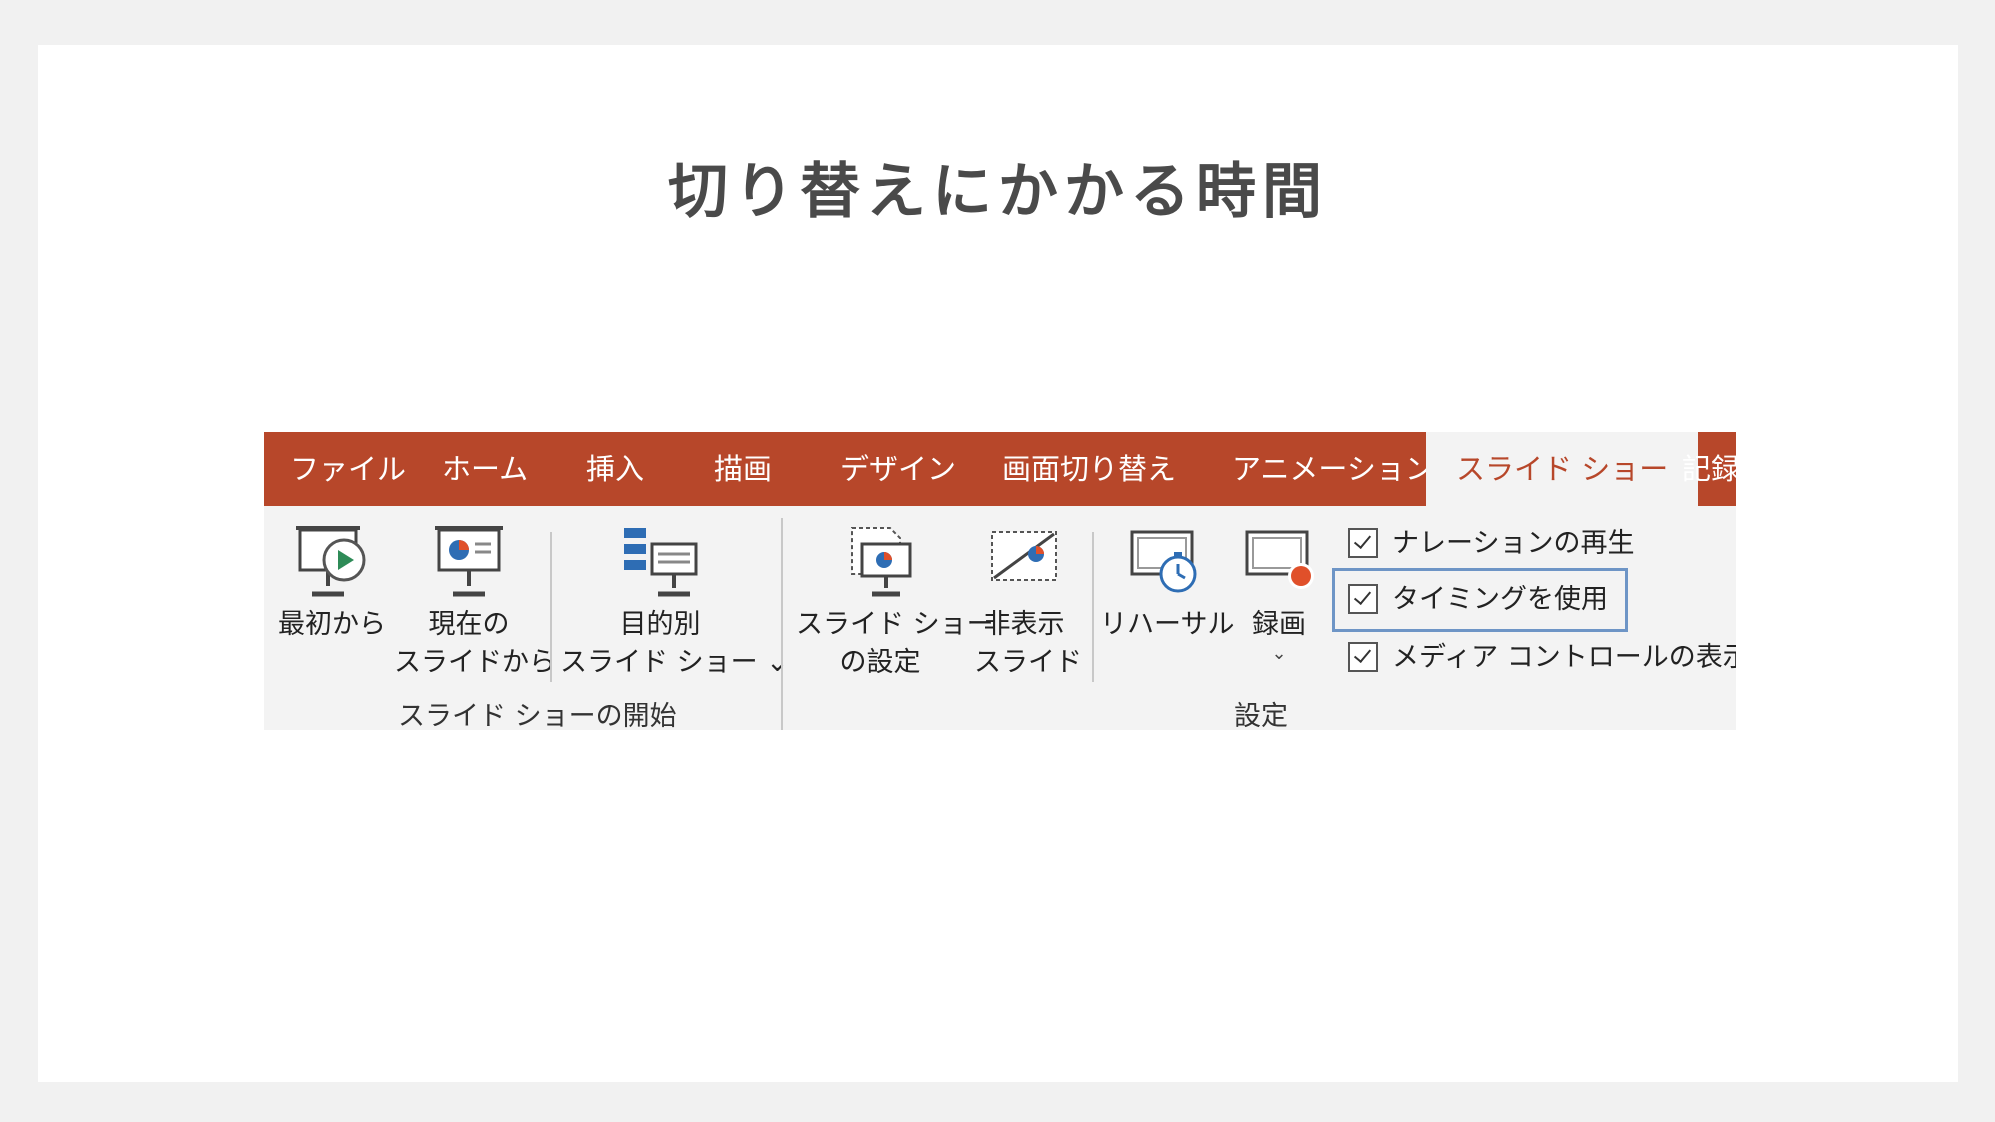 This screenshot has width=1995, height=1122. I want to click on group-label-start: スライド ショーの開始, so click(537, 715).